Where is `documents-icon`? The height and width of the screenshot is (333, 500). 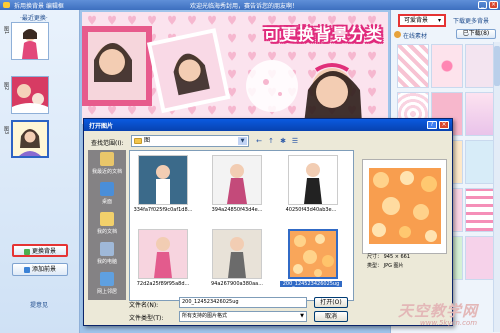 documents-icon is located at coordinates (107, 219).